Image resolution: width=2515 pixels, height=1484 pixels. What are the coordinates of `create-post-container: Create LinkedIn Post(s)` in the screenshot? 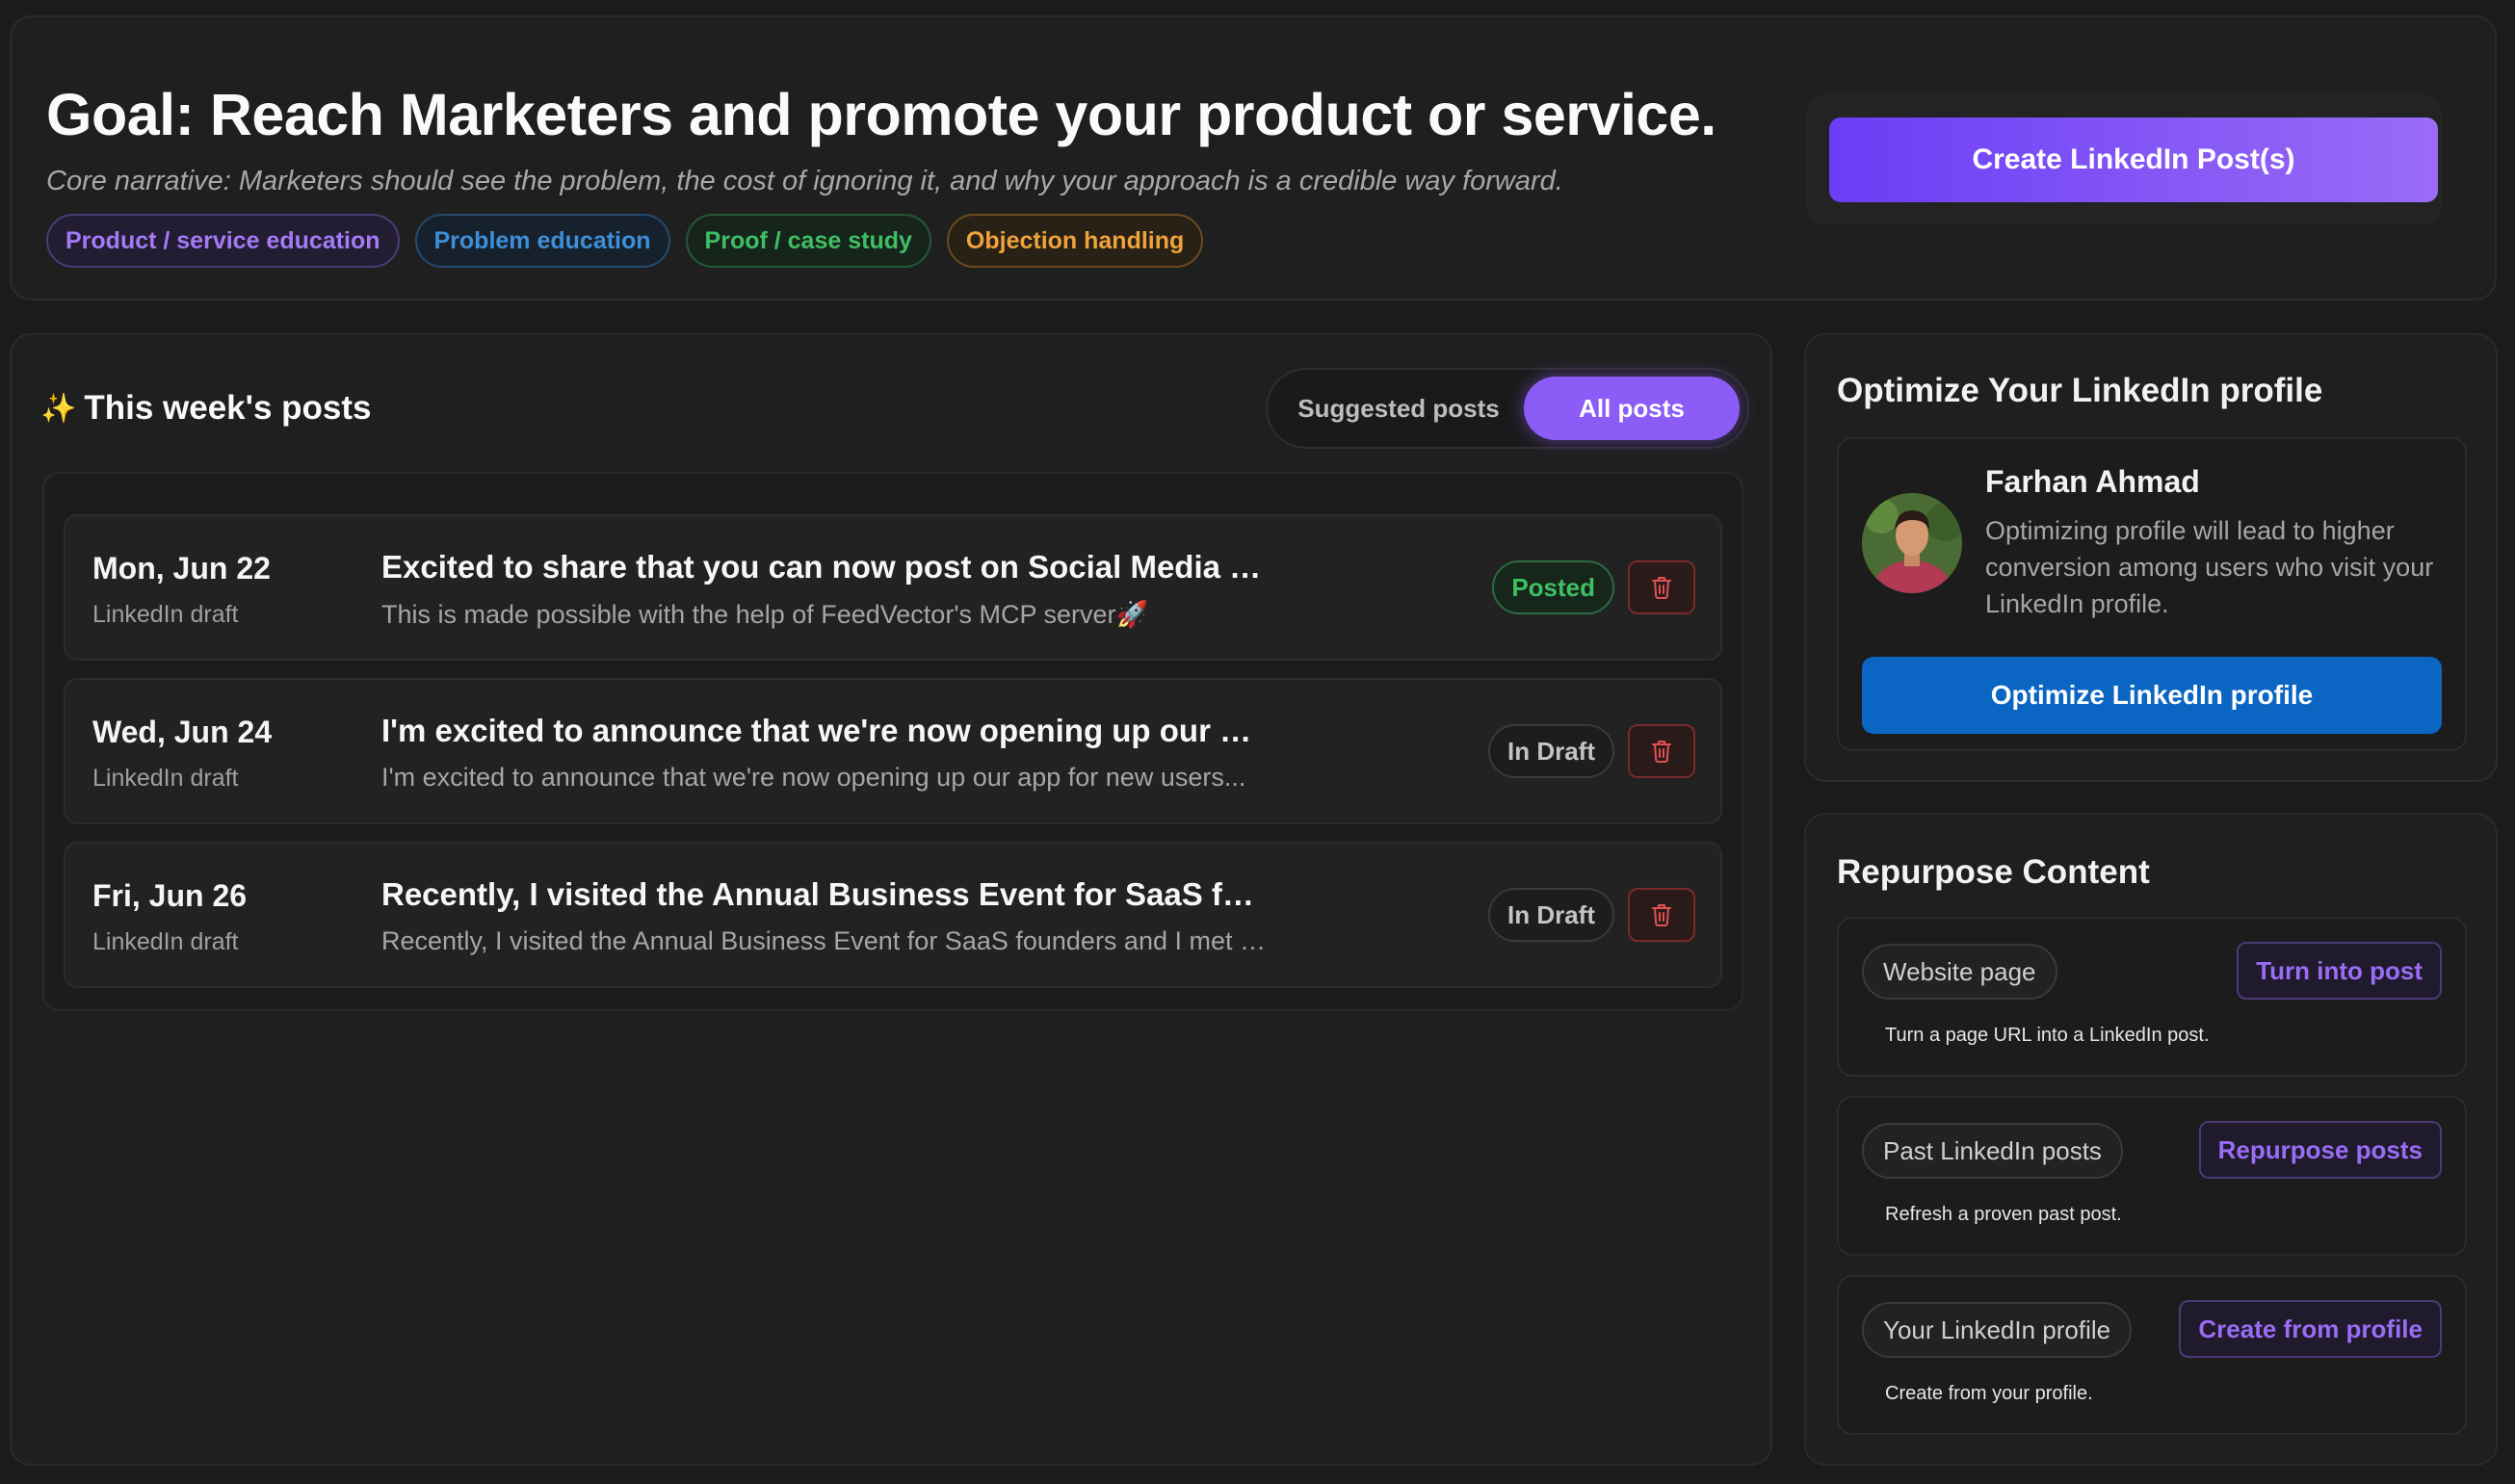 It's located at (2124, 159).